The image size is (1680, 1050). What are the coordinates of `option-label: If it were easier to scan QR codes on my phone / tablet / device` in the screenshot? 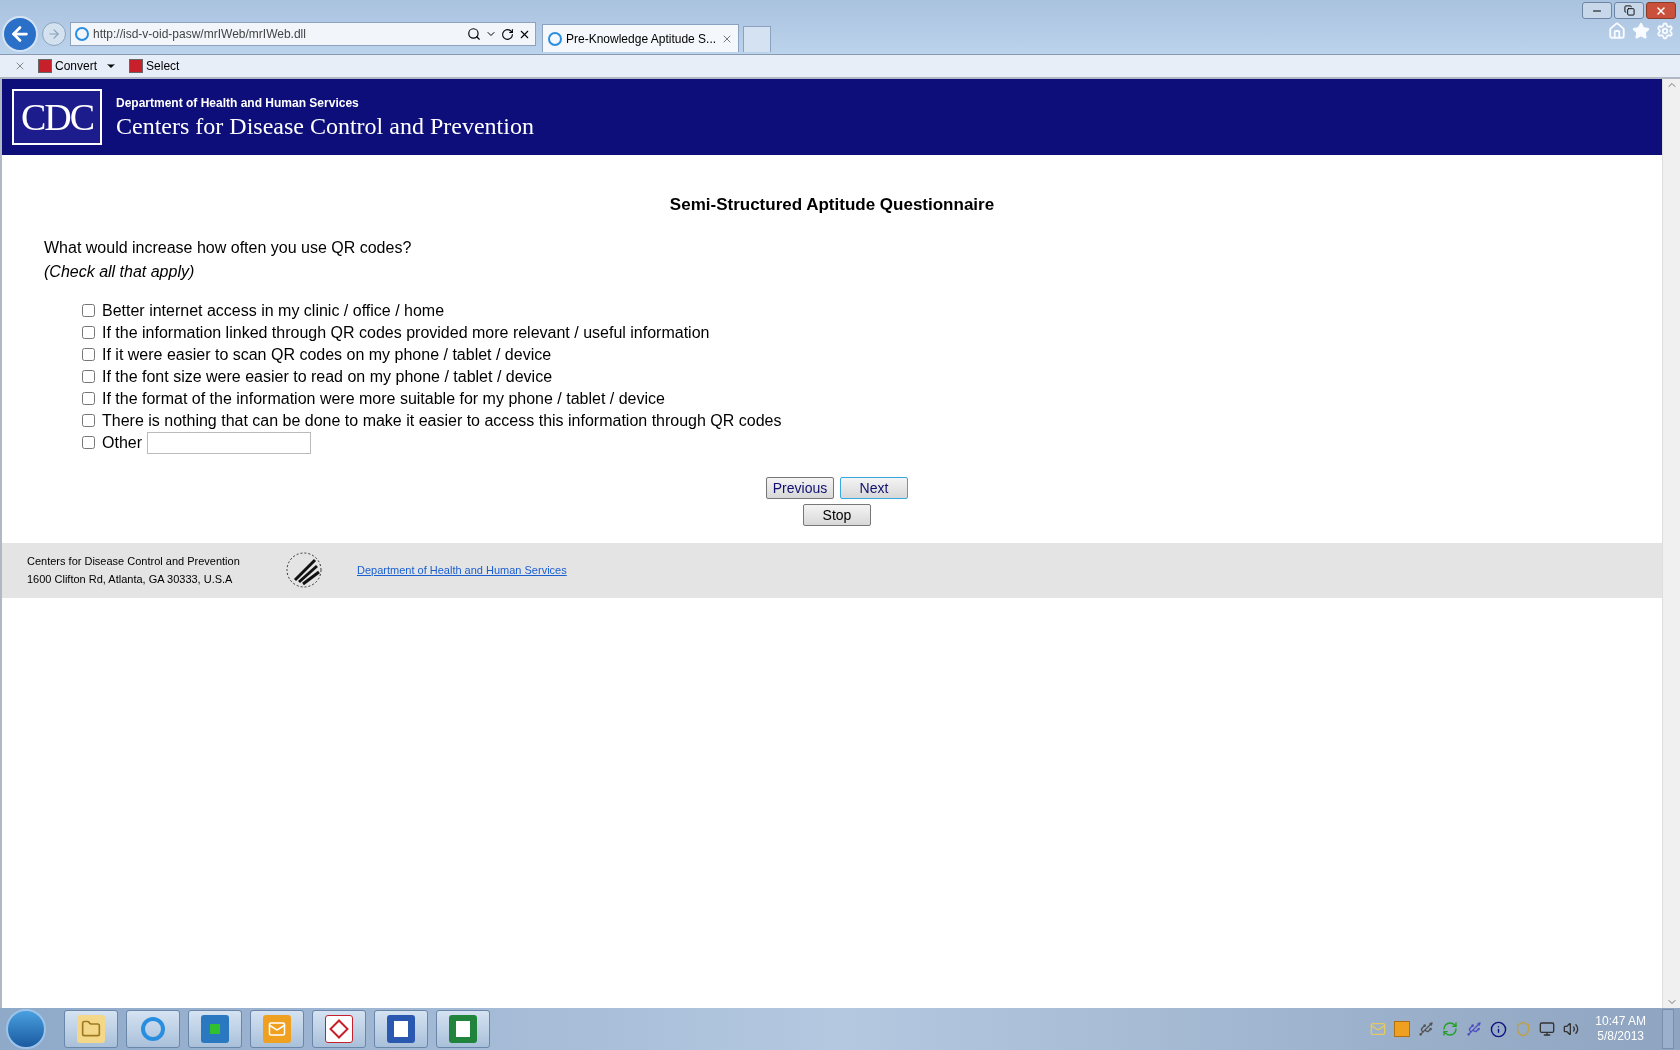 It's located at (327, 354).